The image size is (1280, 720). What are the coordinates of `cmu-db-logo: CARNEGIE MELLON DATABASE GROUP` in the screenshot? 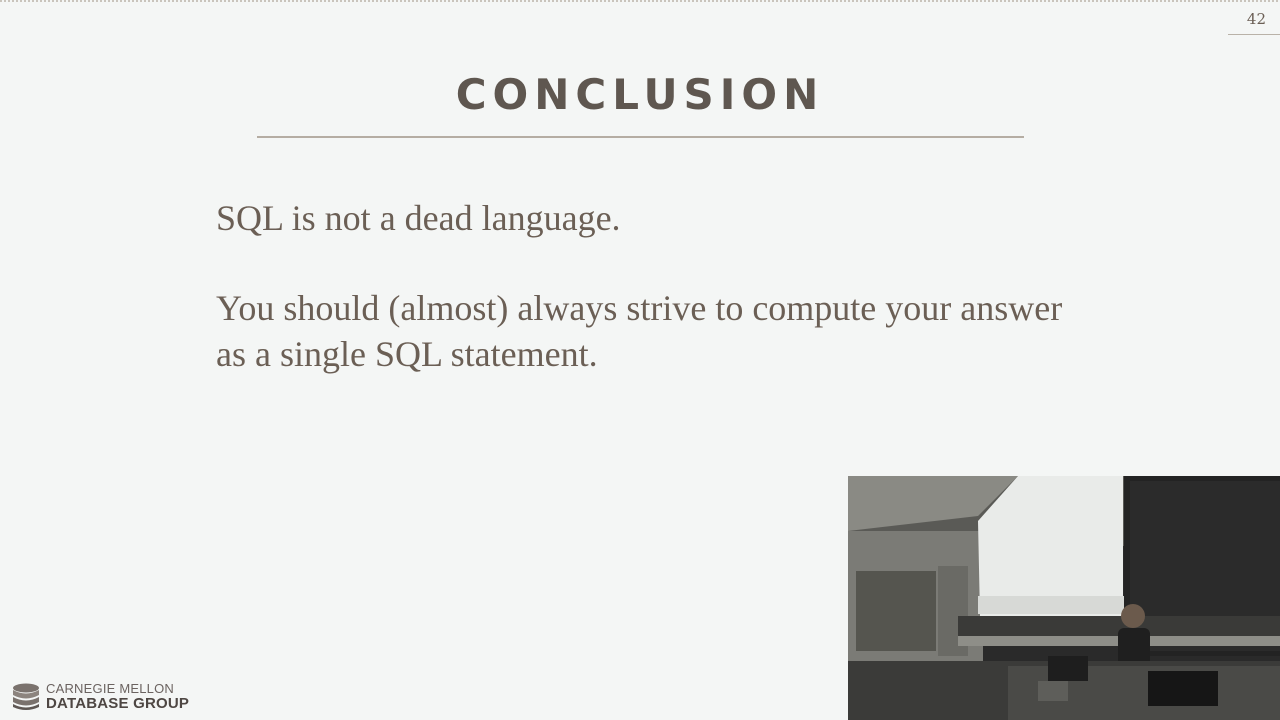 It's located at (110, 697).